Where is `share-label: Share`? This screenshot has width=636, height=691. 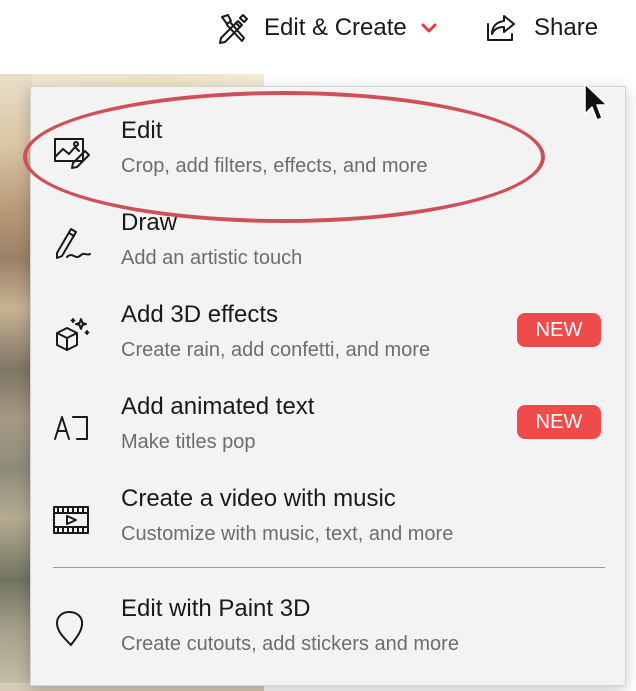
share-label: Share is located at coordinates (566, 27).